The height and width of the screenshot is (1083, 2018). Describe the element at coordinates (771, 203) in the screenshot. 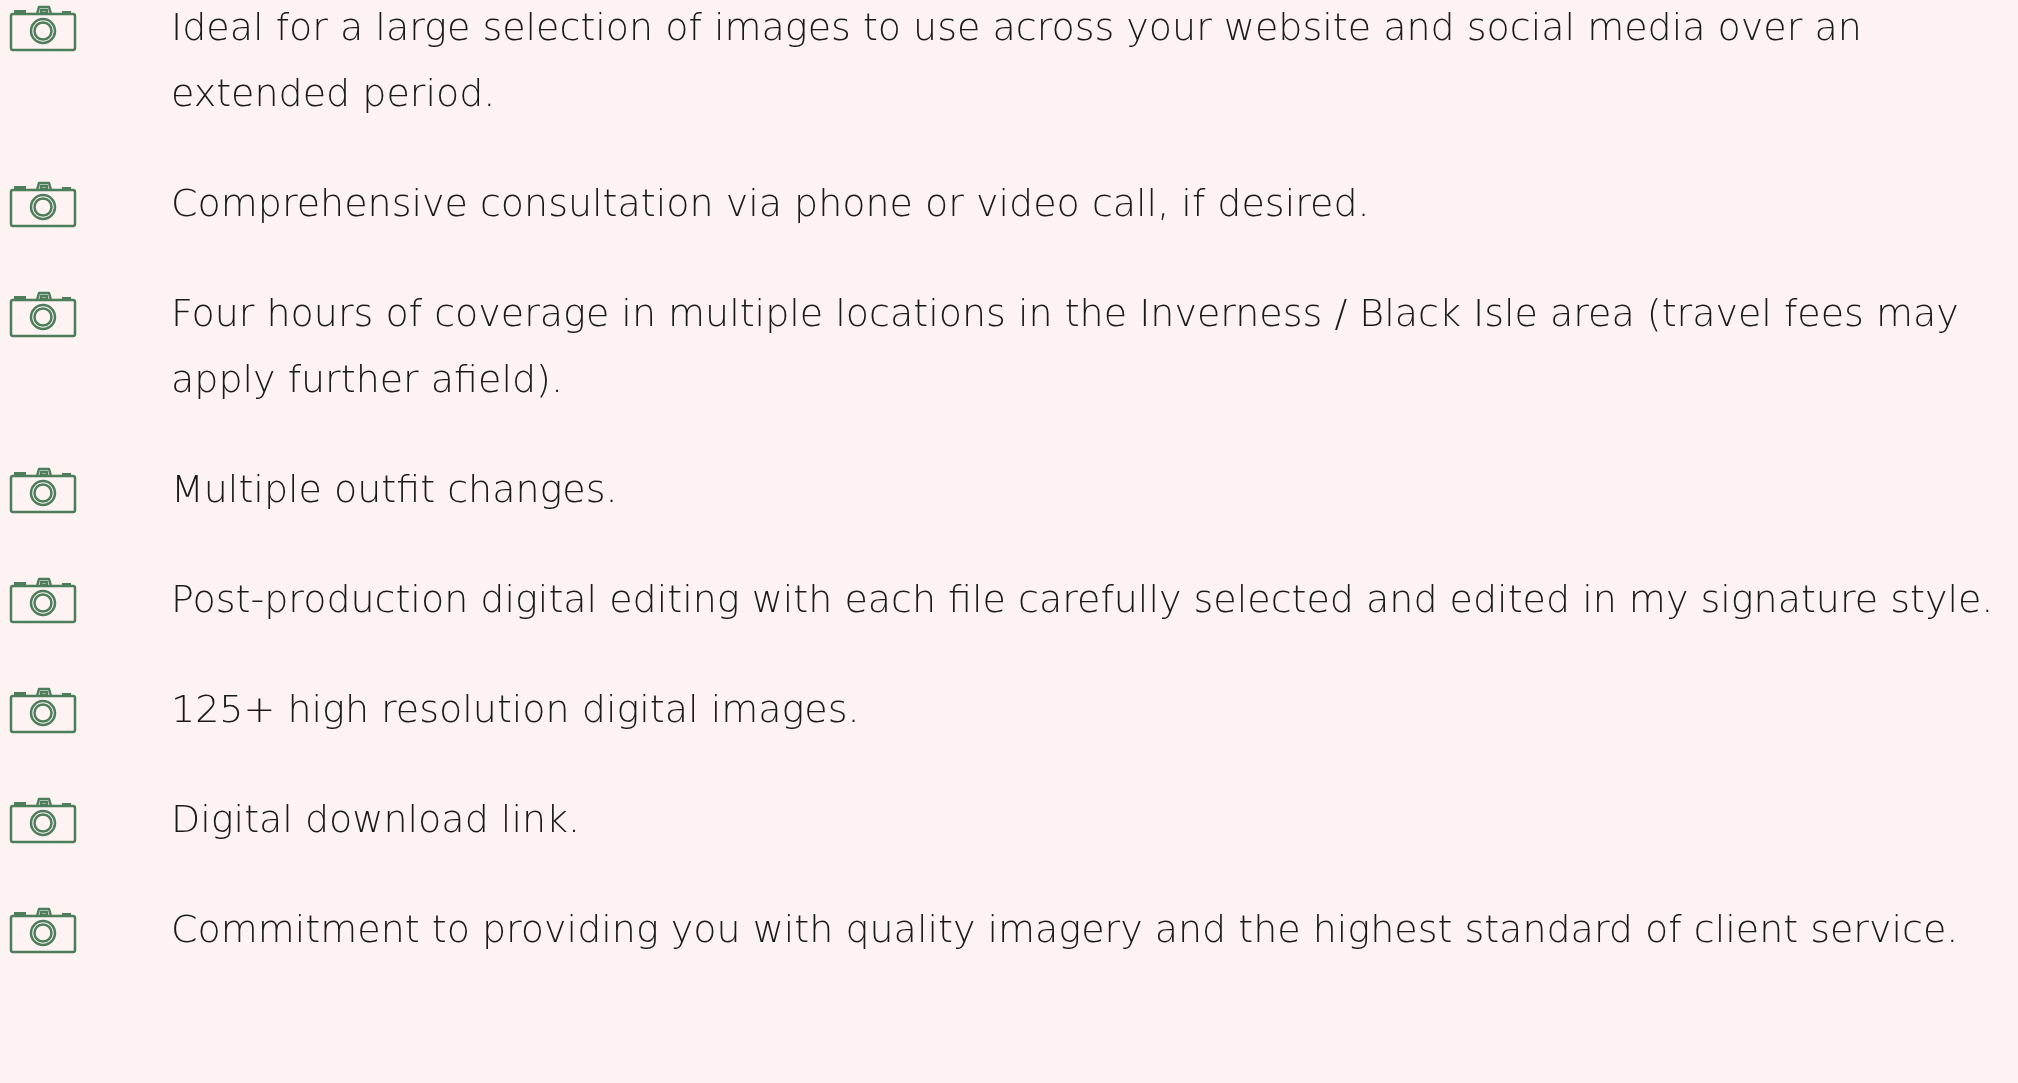

I see `feature-text: Comprehensive consultation via phone or video call, if desired.` at that location.